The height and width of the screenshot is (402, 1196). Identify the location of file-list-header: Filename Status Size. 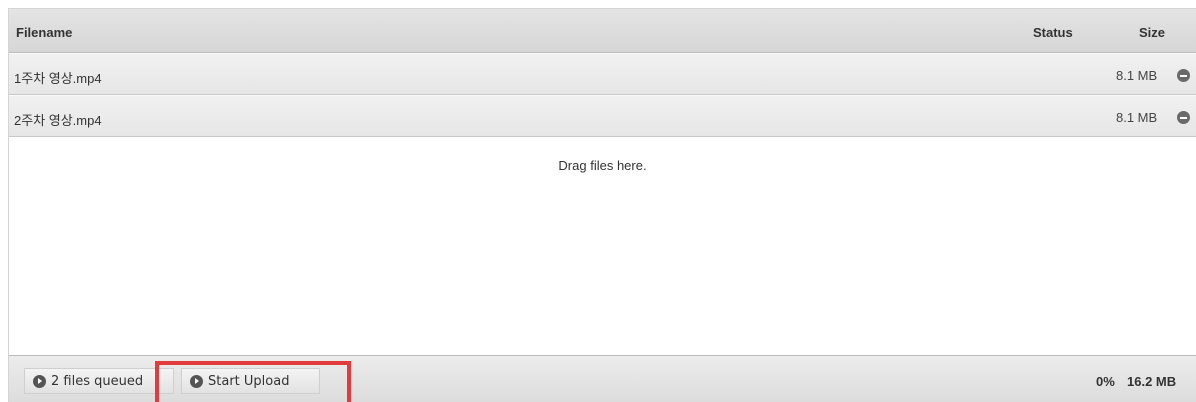
(602, 31).